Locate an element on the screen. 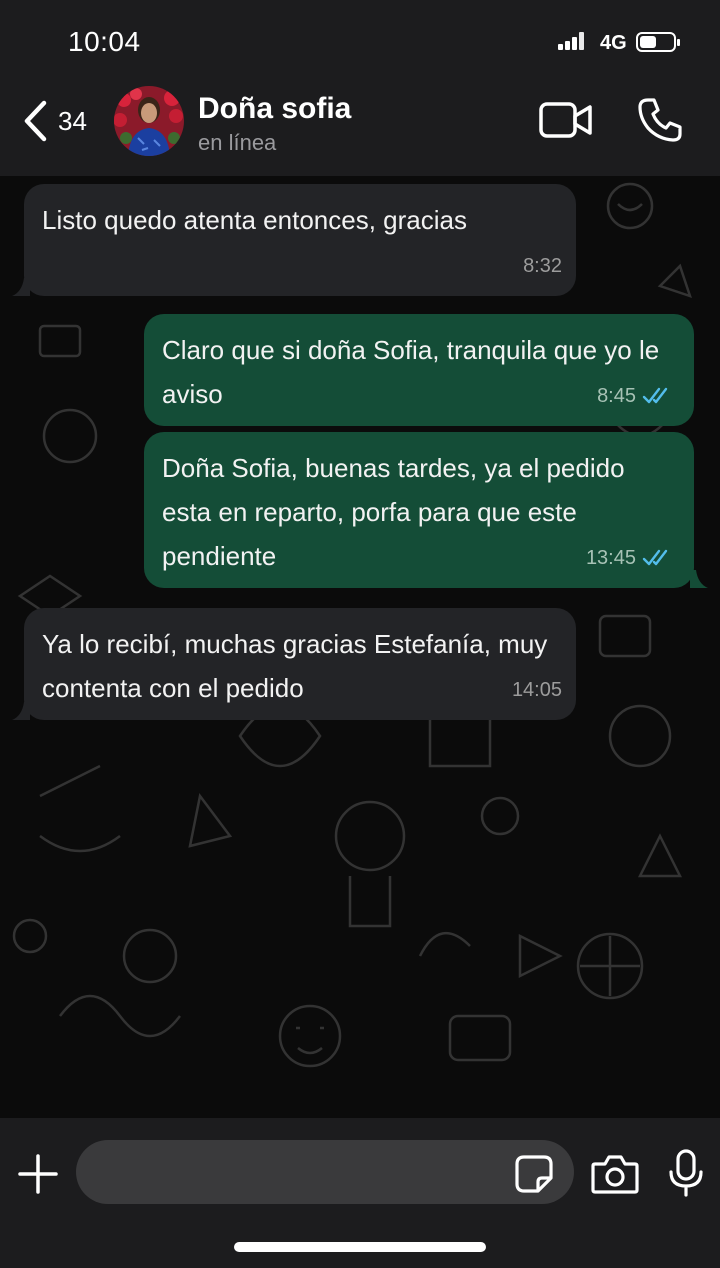  avatar is located at coordinates (149, 121).